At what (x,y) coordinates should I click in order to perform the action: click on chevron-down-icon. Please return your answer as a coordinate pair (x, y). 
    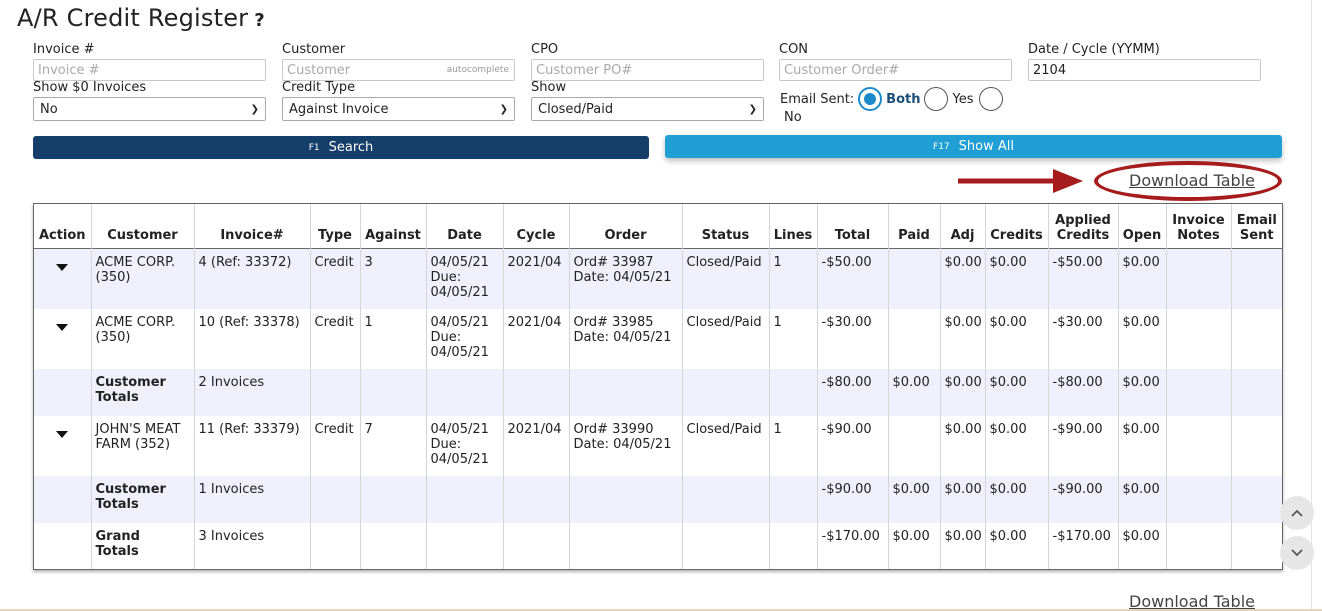
    Looking at the image, I should click on (1297, 553).